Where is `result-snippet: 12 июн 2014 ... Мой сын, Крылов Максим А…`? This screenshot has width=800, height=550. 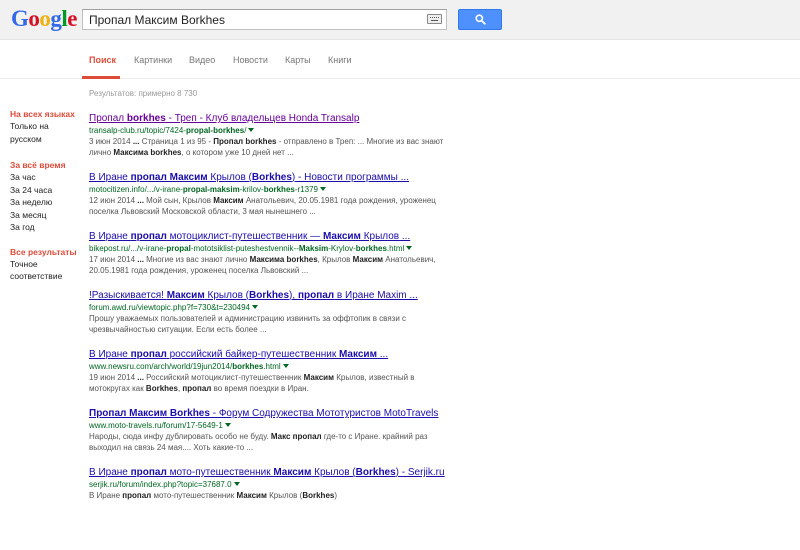
result-snippet: 12 июн 2014 ... Мой сын, Крылов Максим А… is located at coordinates (262, 206).